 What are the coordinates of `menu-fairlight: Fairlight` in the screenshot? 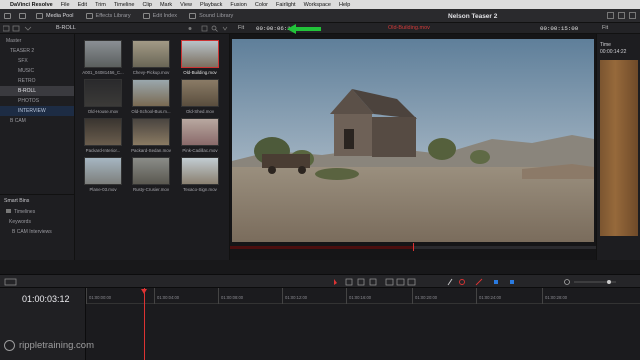 It's located at (286, 5).